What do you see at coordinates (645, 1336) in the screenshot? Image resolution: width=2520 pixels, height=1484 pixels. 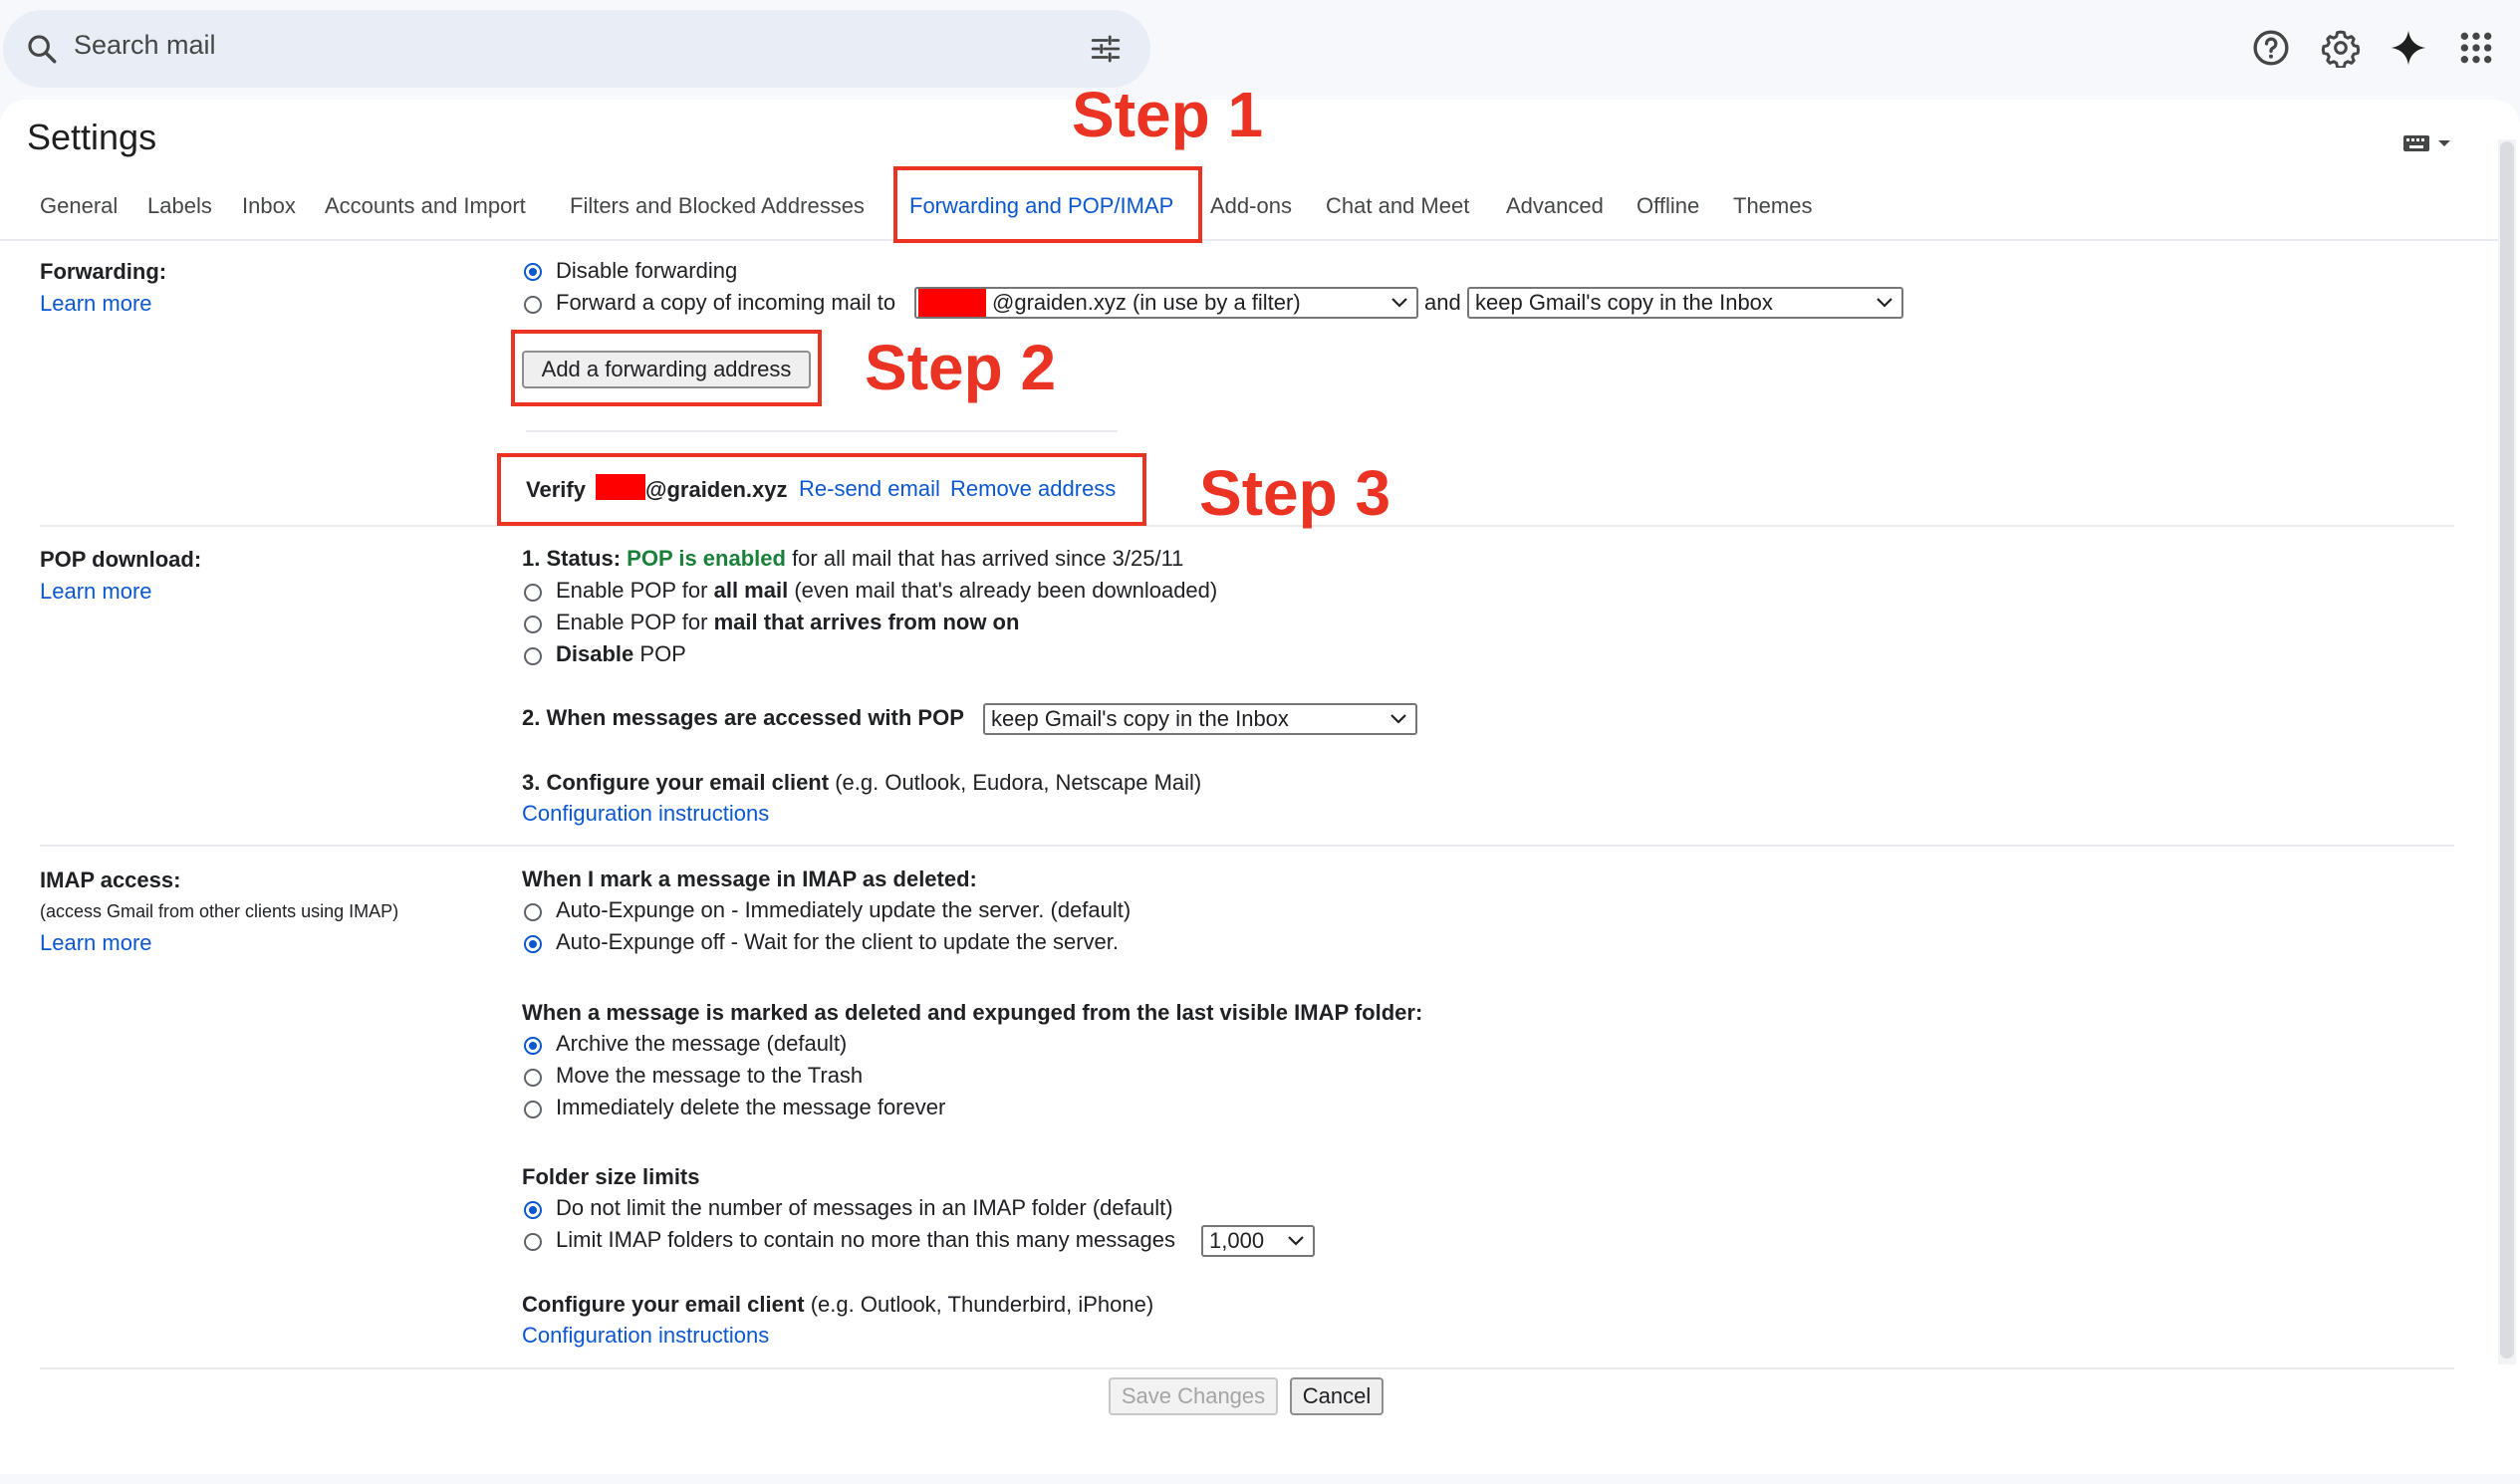 I see `imap-configuration-instructions-link: Configuration instructions` at bounding box center [645, 1336].